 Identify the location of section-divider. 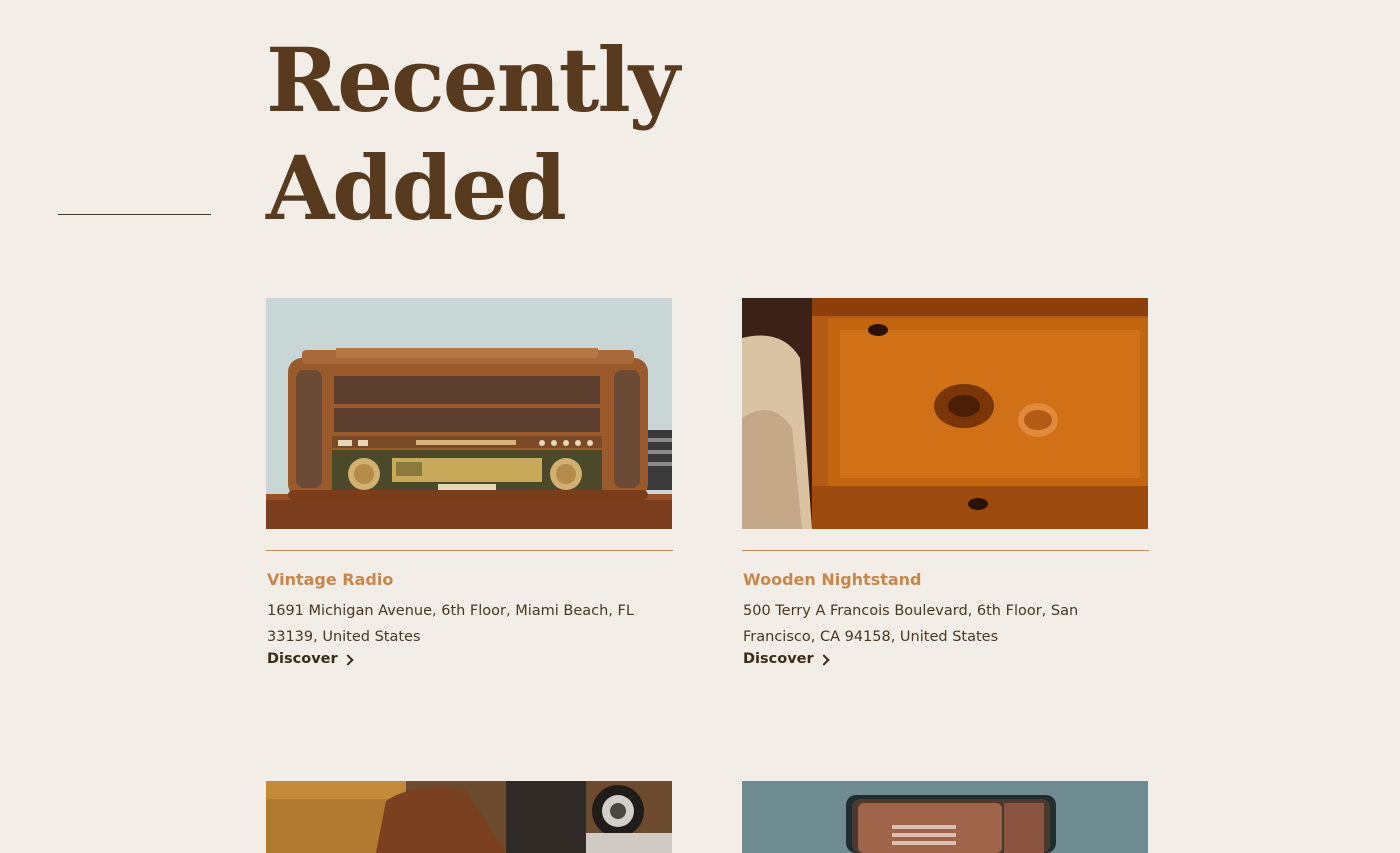
(134, 214).